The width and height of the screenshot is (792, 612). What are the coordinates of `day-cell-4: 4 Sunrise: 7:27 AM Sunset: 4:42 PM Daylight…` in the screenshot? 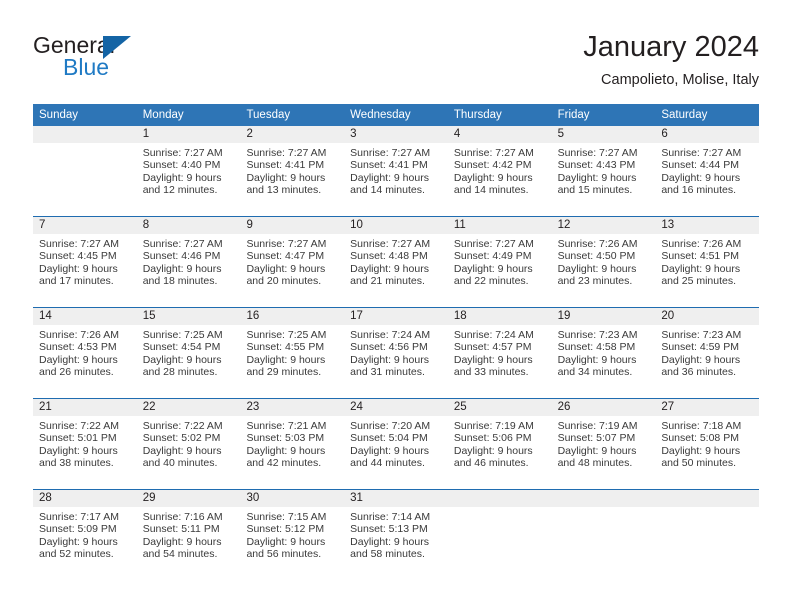 It's located at (499, 171).